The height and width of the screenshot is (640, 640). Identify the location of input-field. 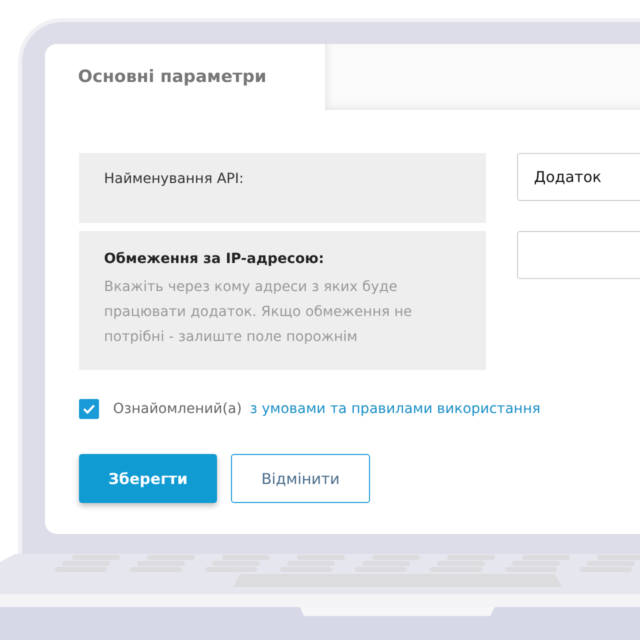
(578, 255).